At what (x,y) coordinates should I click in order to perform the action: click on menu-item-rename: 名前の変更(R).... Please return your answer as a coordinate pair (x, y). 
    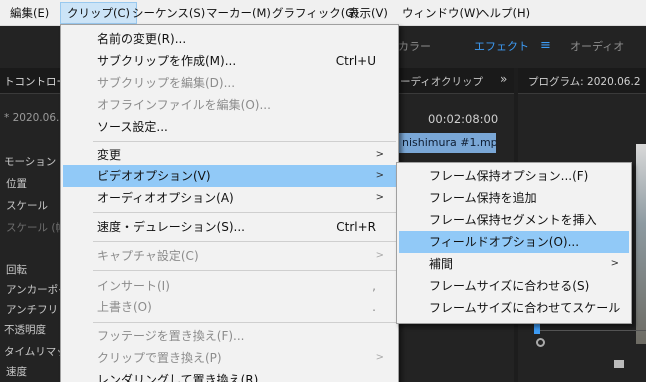
    Looking at the image, I should click on (229, 39).